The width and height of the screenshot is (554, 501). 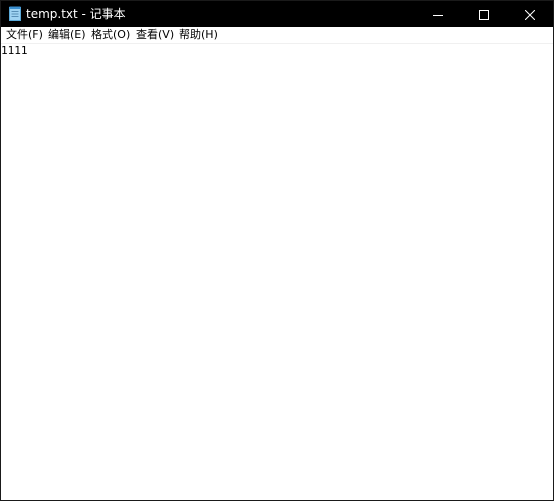 I want to click on menu-view: 查看(V), so click(x=155, y=35).